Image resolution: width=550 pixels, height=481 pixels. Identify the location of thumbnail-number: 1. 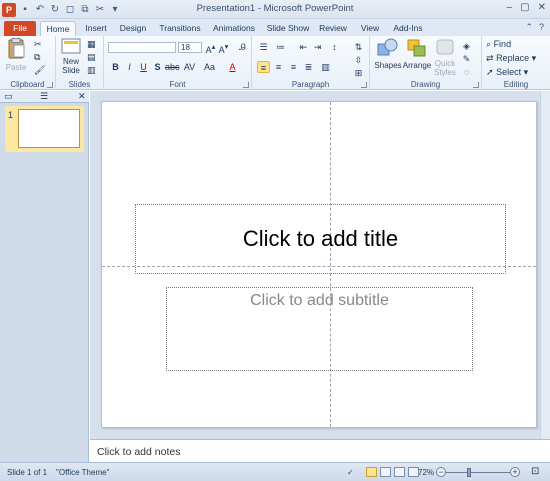
(11, 115).